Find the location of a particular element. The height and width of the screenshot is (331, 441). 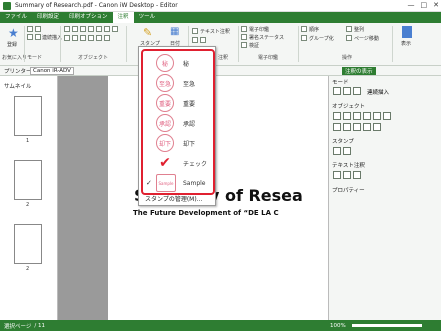

order-icon is located at coordinates (304, 29).